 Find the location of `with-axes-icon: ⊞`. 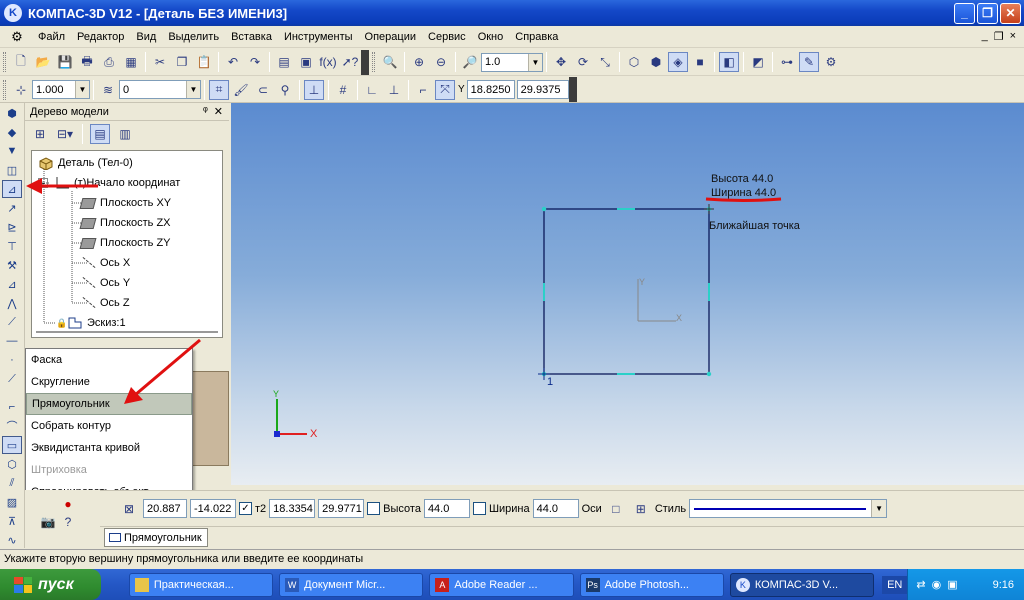

with-axes-icon: ⊞ is located at coordinates (641, 509).